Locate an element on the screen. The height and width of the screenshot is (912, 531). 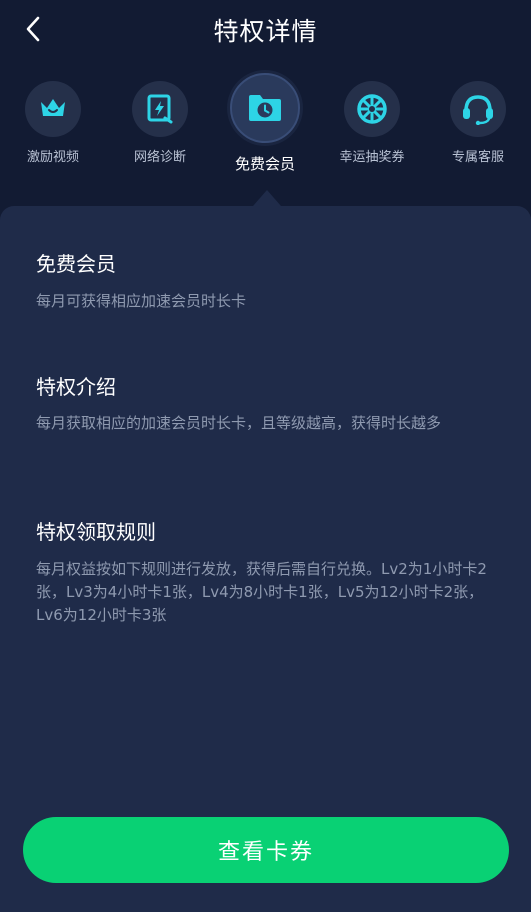
crown-icon is located at coordinates (53, 107).